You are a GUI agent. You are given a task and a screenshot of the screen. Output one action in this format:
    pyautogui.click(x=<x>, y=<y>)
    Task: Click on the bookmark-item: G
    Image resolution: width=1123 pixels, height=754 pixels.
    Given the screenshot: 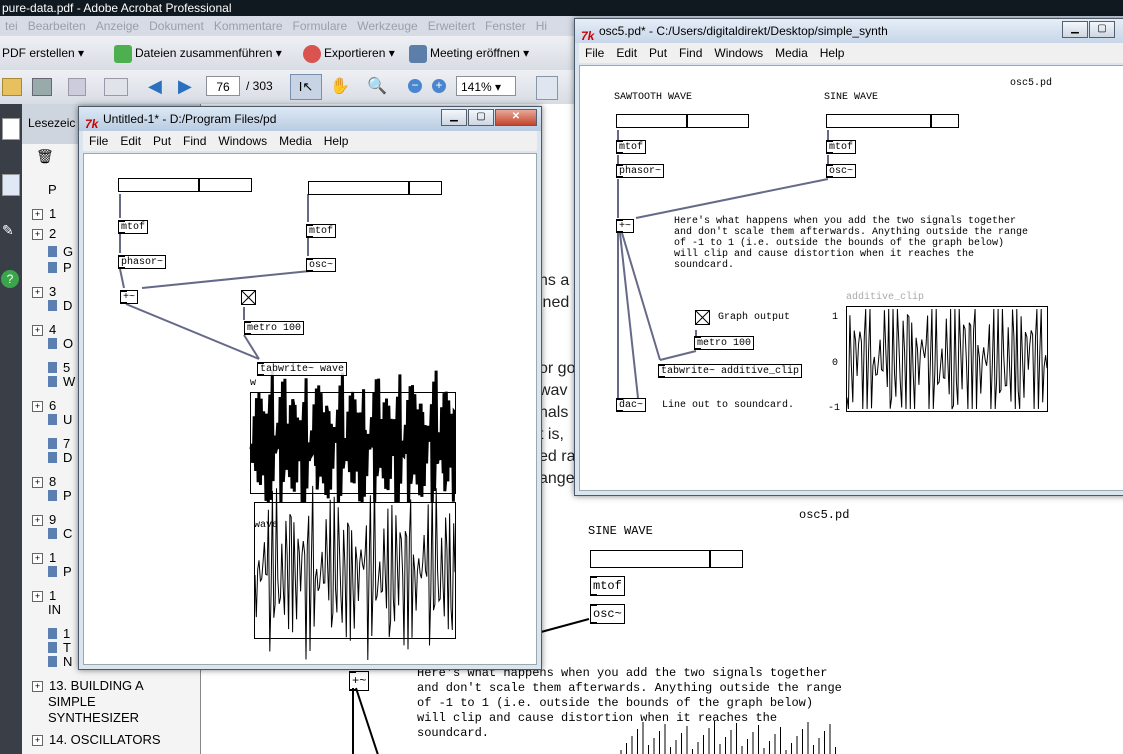 What is the action you would take?
    pyautogui.click(x=60, y=252)
    